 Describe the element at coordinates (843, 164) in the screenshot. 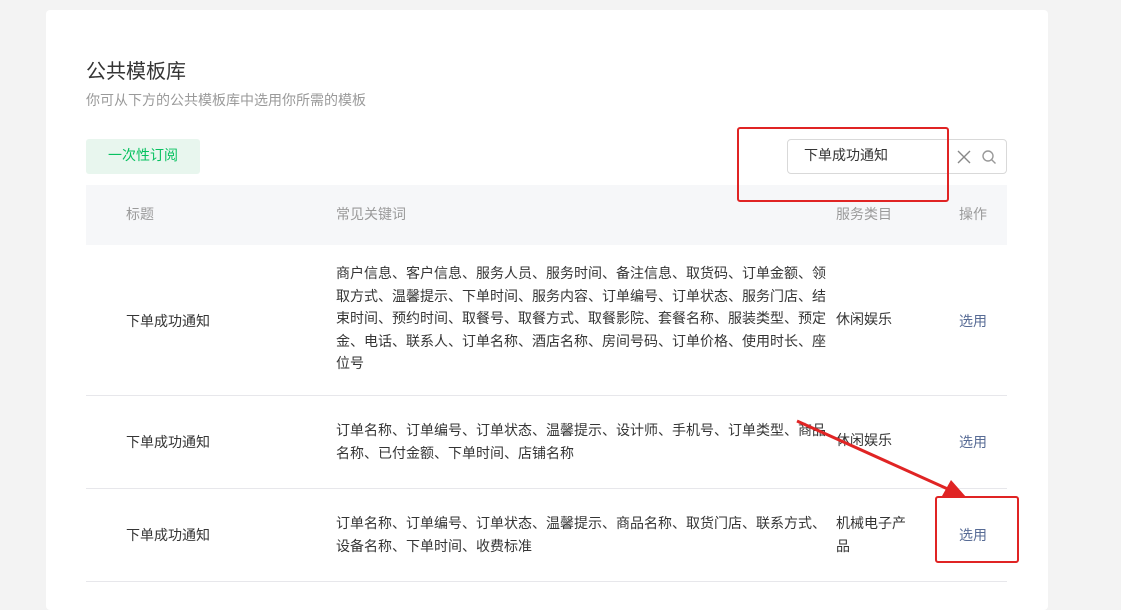

I see `search-highlight-box` at that location.